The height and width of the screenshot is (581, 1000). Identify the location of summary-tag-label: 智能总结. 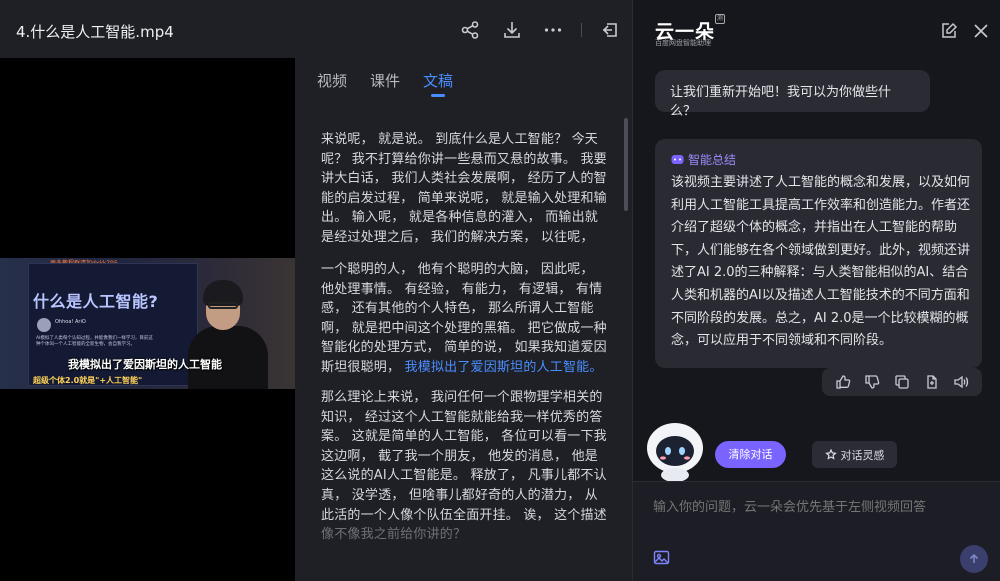
(712, 160).